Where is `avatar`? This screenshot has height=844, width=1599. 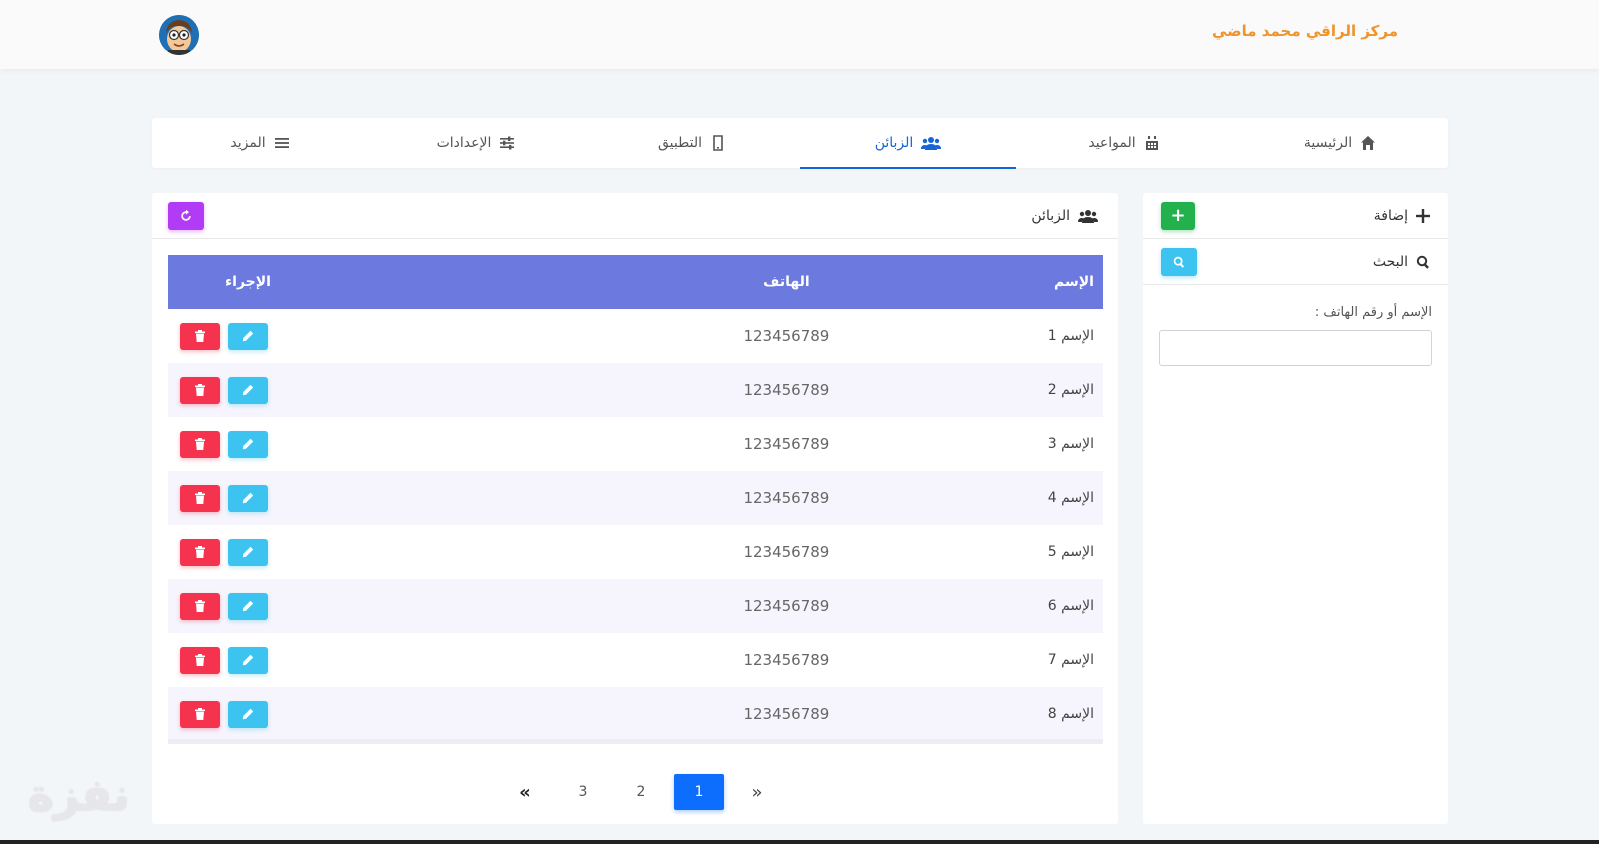 avatar is located at coordinates (179, 35).